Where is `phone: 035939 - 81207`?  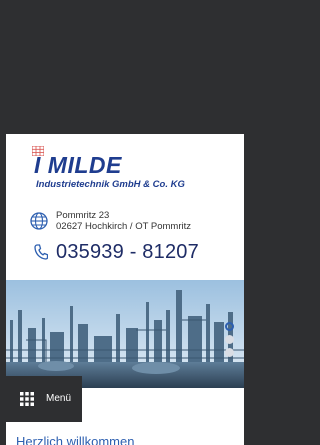 phone: 035939 - 81207 is located at coordinates (135, 253).